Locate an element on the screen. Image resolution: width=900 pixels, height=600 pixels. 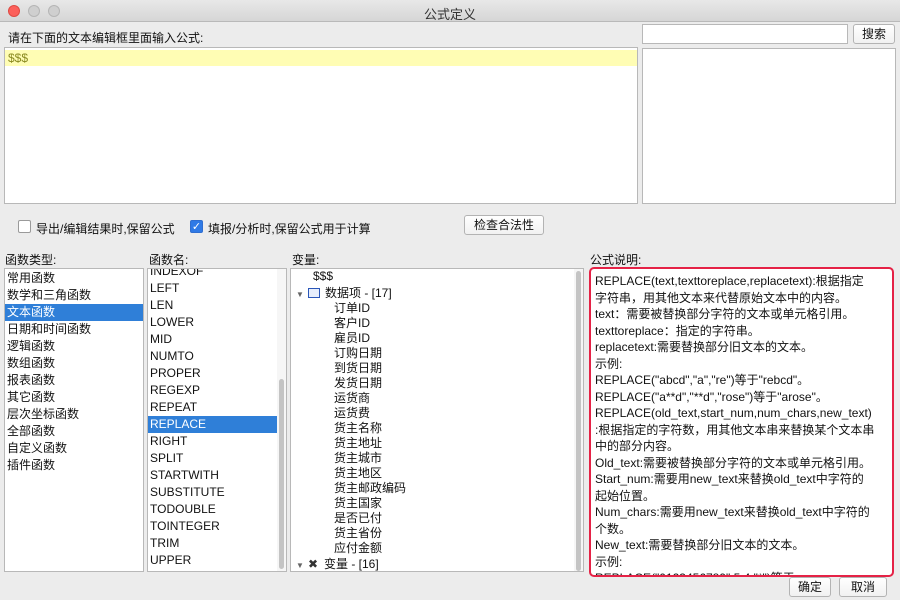
variable-field-item: 发货日期 is located at coordinates (358, 383).